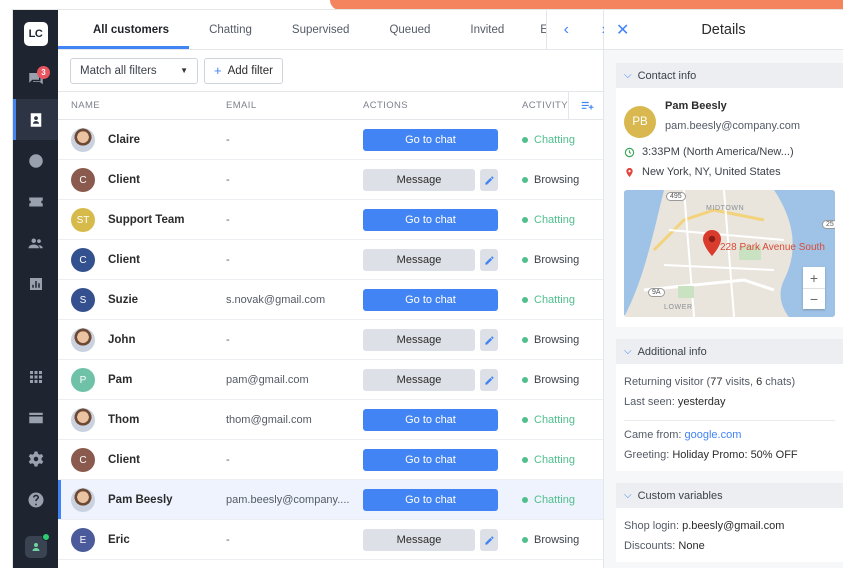 Image resolution: width=843 pixels, height=568 pixels. I want to click on match-filters-select: Match all filters ▼, so click(134, 70).